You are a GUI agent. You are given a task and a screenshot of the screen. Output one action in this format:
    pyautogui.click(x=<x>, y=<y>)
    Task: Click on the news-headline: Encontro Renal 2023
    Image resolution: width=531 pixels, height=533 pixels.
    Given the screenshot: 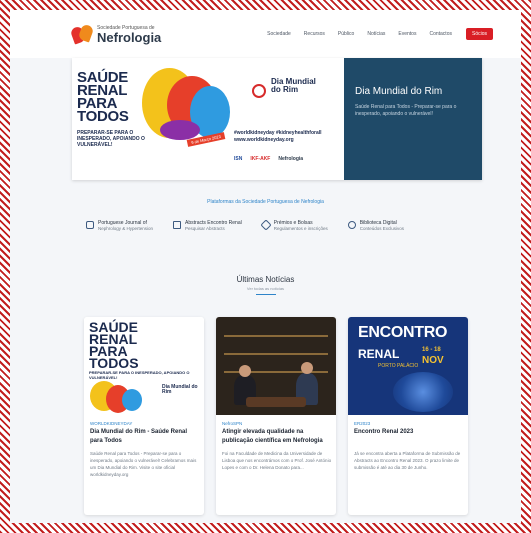 What is the action you would take?
    pyautogui.click(x=409, y=432)
    